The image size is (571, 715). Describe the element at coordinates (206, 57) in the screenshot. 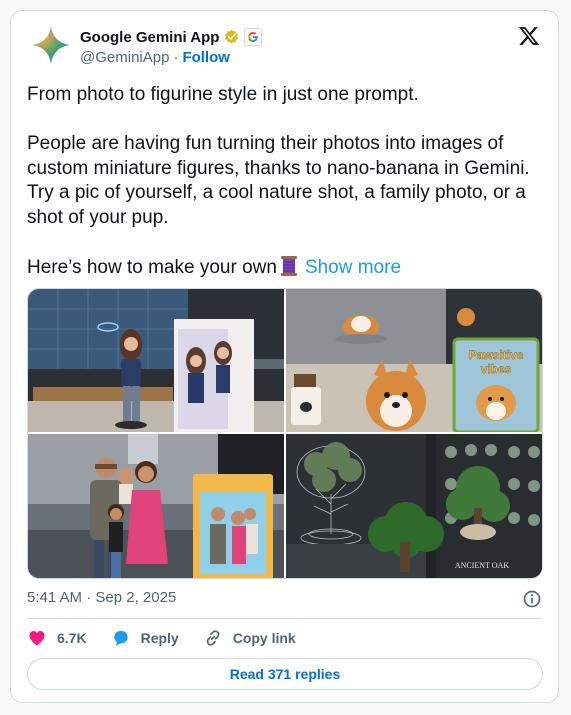

I see `follow-button: Follow` at that location.